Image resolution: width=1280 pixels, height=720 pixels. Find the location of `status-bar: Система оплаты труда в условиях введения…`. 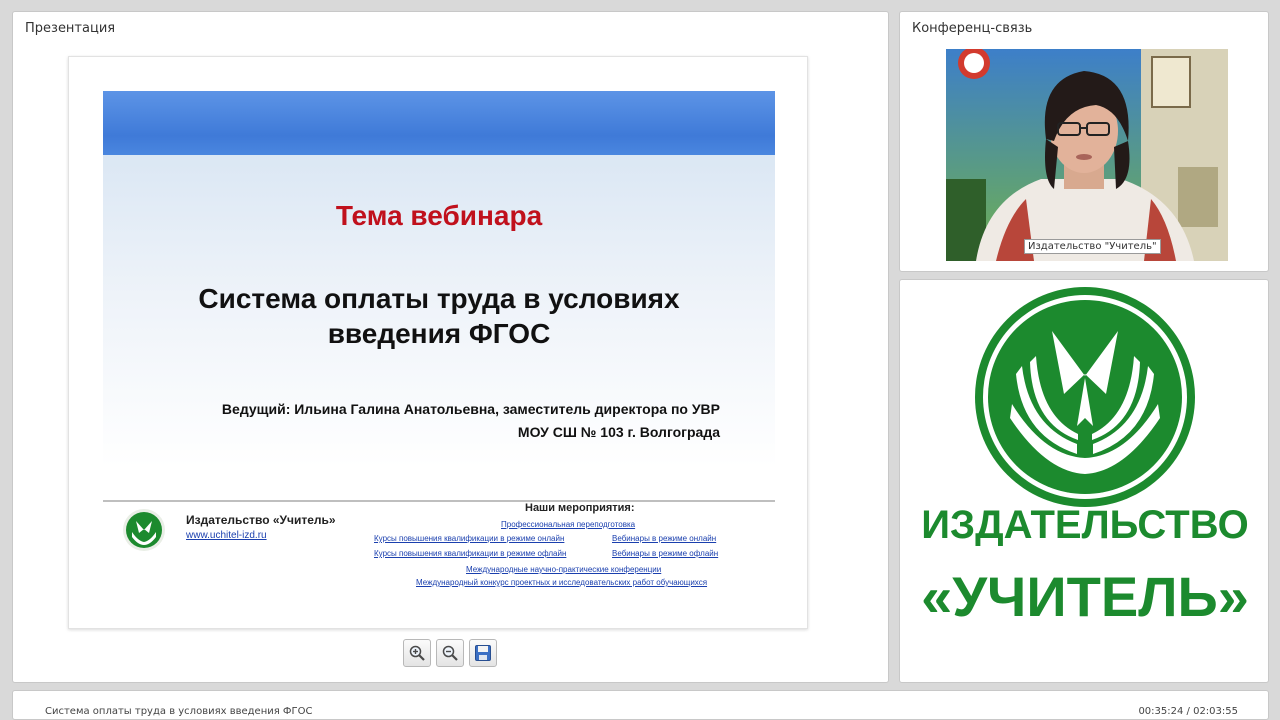

status-bar: Система оплаты труда в условиях введения… is located at coordinates (640, 705).